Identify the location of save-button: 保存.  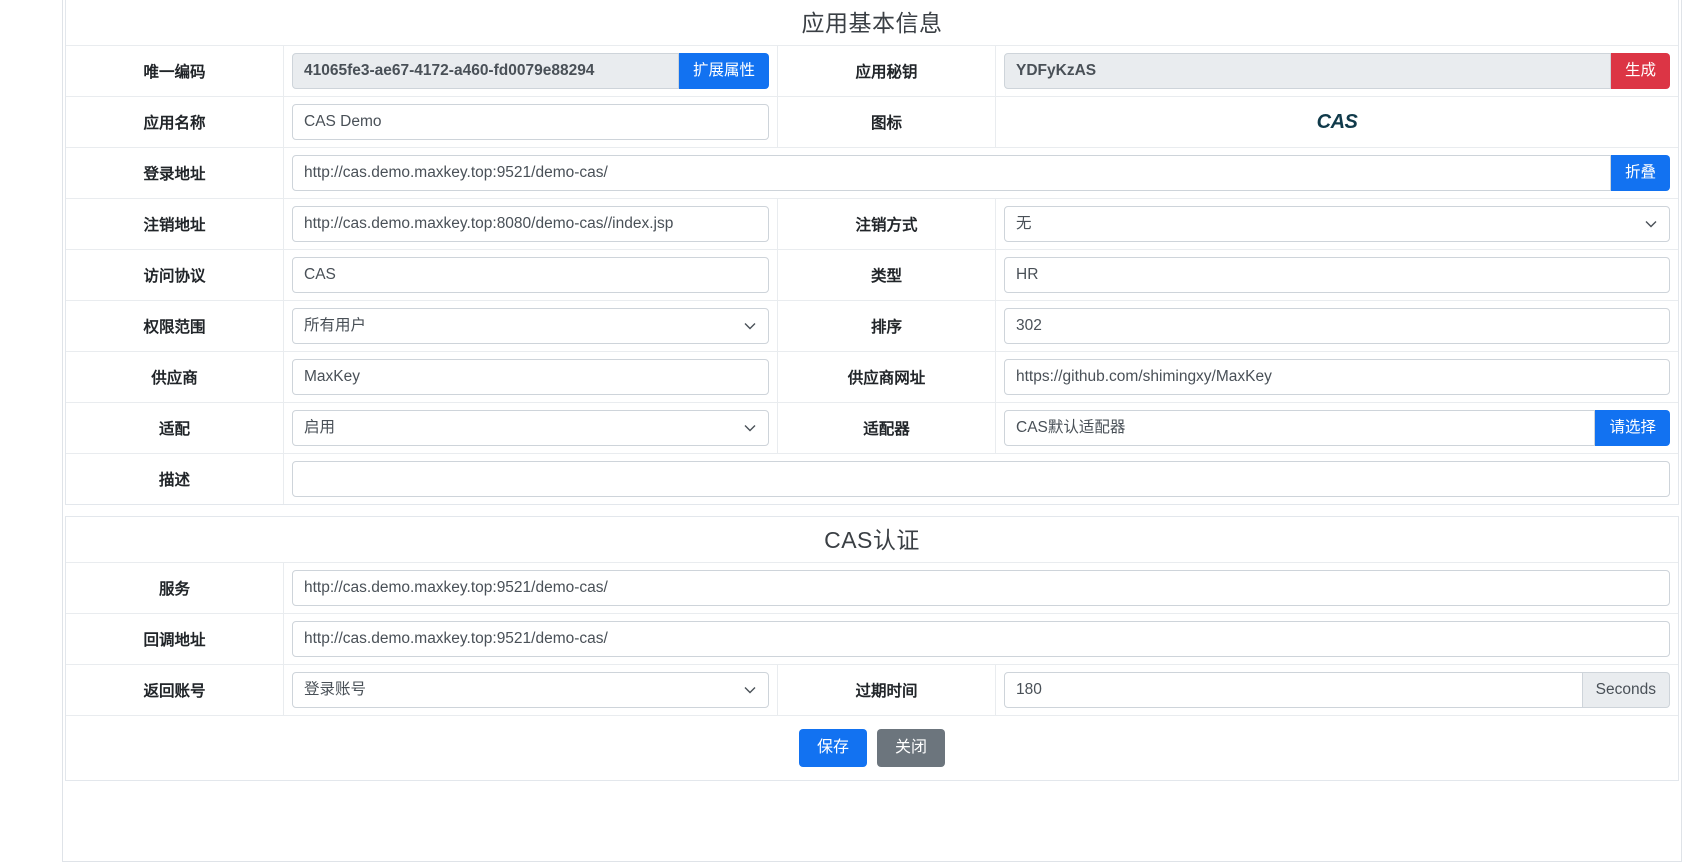
(832, 748).